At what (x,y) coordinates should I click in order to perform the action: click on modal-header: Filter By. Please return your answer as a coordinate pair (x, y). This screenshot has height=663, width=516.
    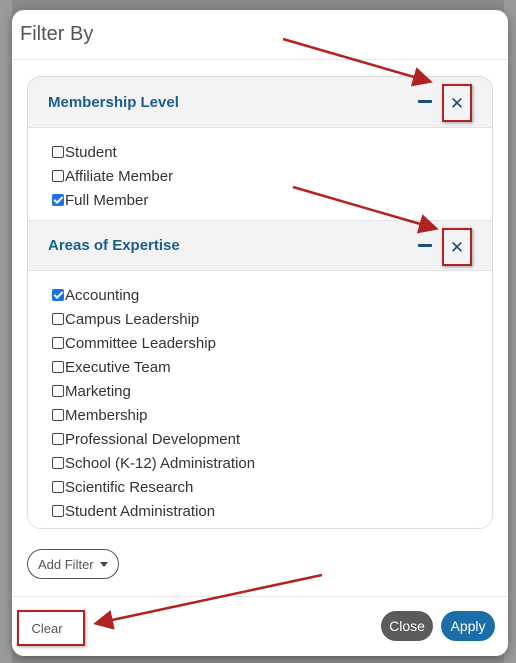
    Looking at the image, I should click on (260, 35).